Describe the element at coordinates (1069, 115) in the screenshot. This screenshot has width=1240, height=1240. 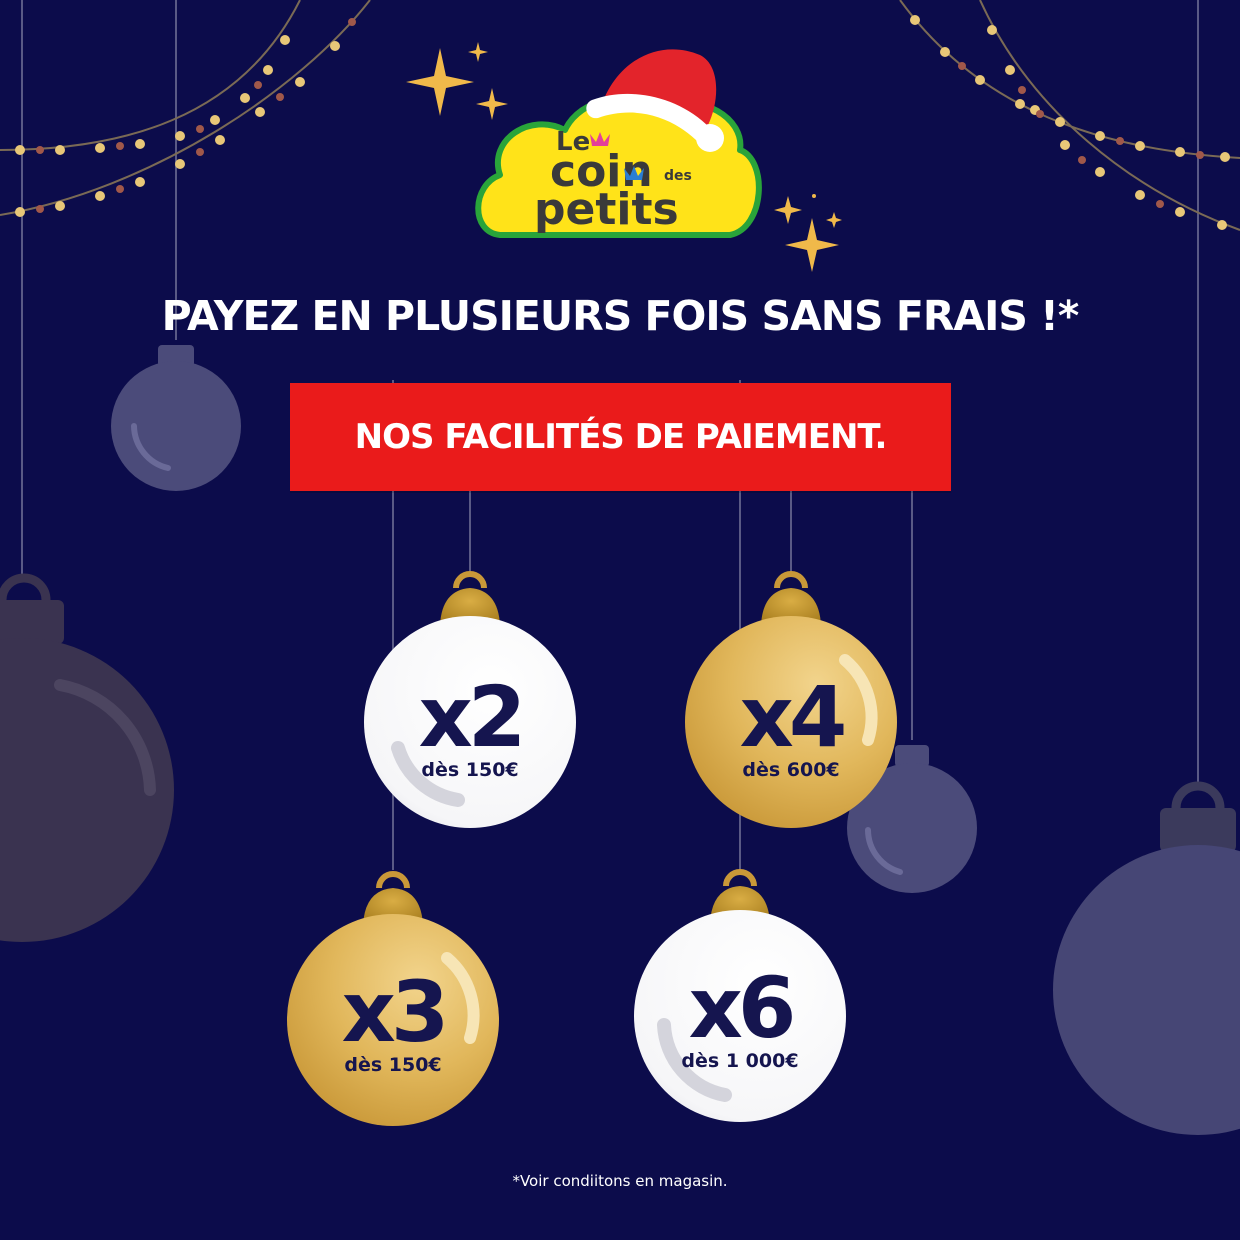
I see `garland-right` at that location.